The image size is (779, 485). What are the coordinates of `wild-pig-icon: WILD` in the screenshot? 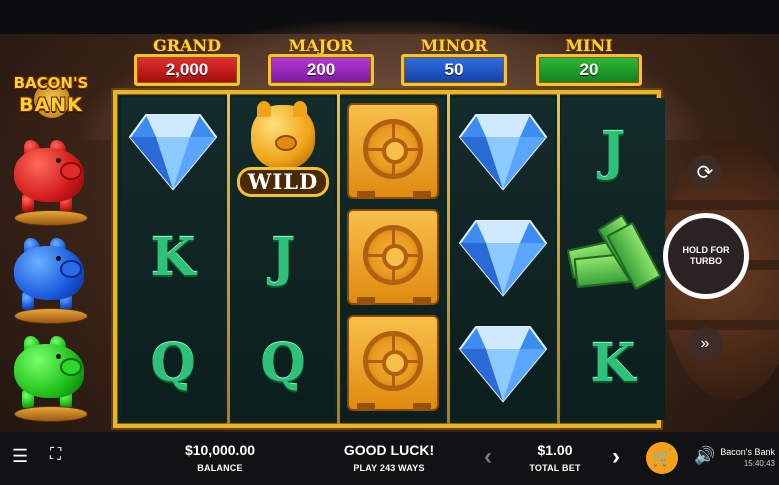 It's located at (283, 151).